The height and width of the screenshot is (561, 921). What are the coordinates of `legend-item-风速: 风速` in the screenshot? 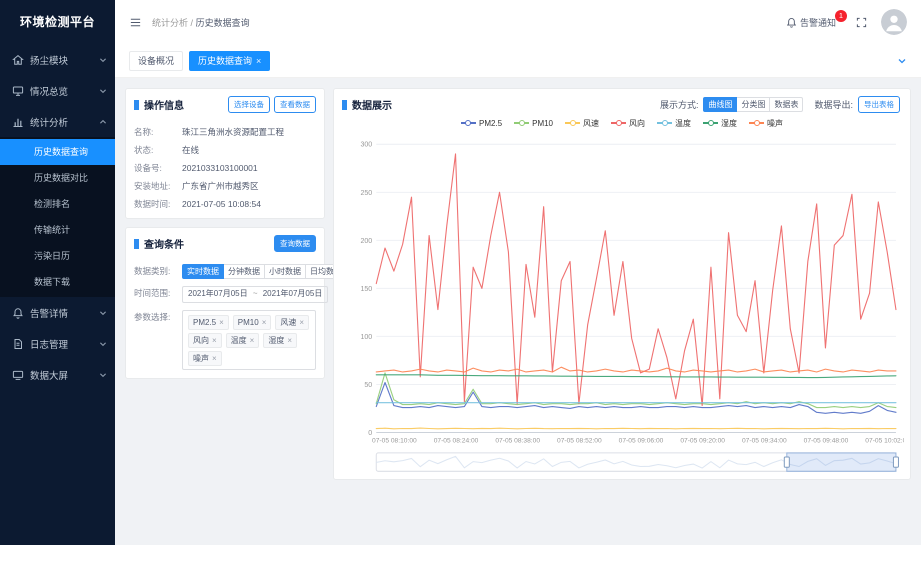 It's located at (582, 123).